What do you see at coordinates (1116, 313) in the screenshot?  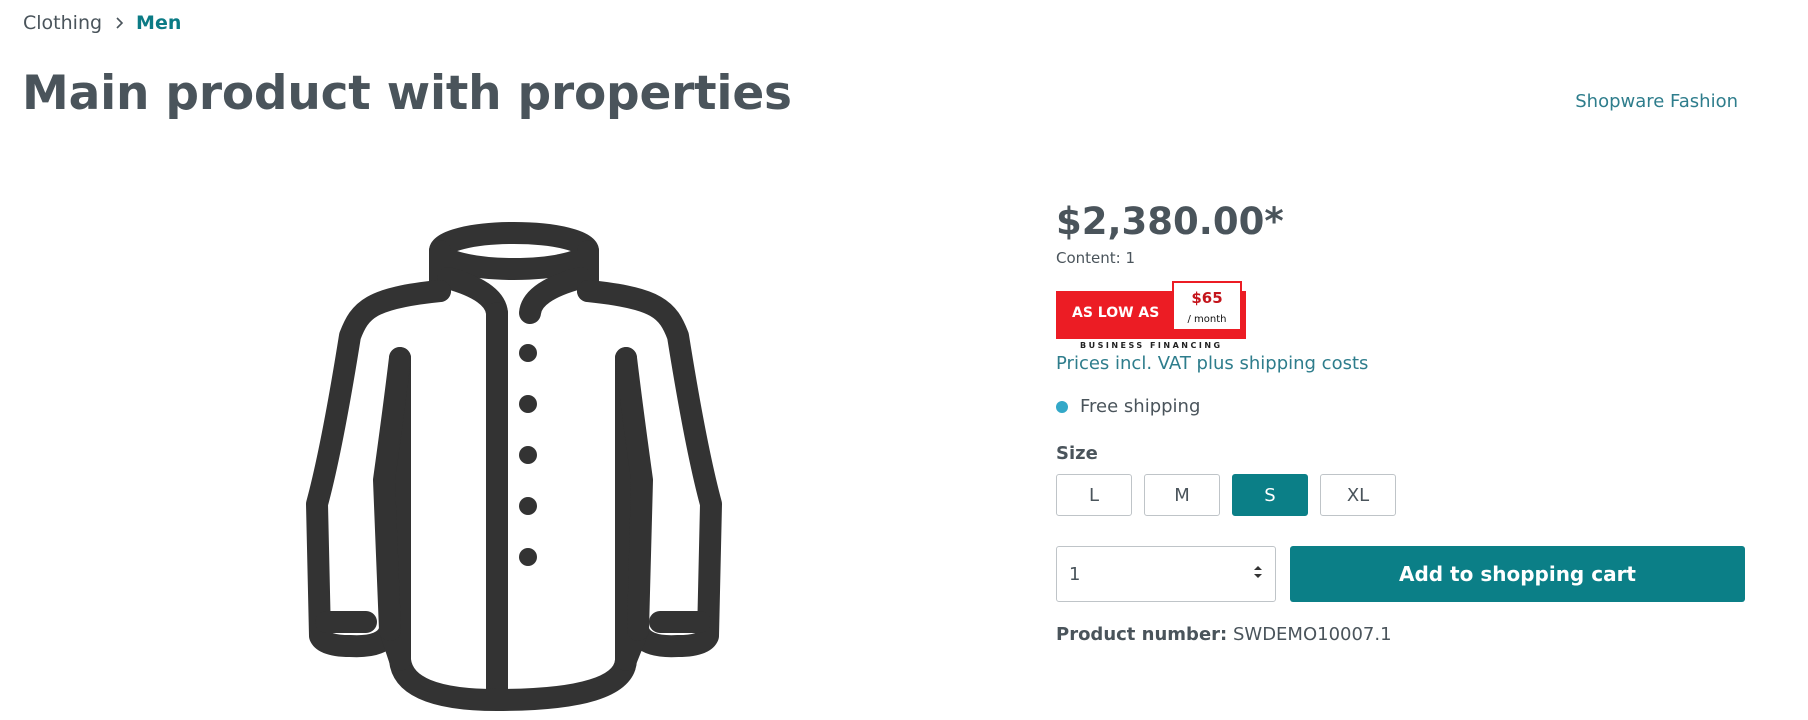 I see `financing-badge-text: AS LOW AS` at bounding box center [1116, 313].